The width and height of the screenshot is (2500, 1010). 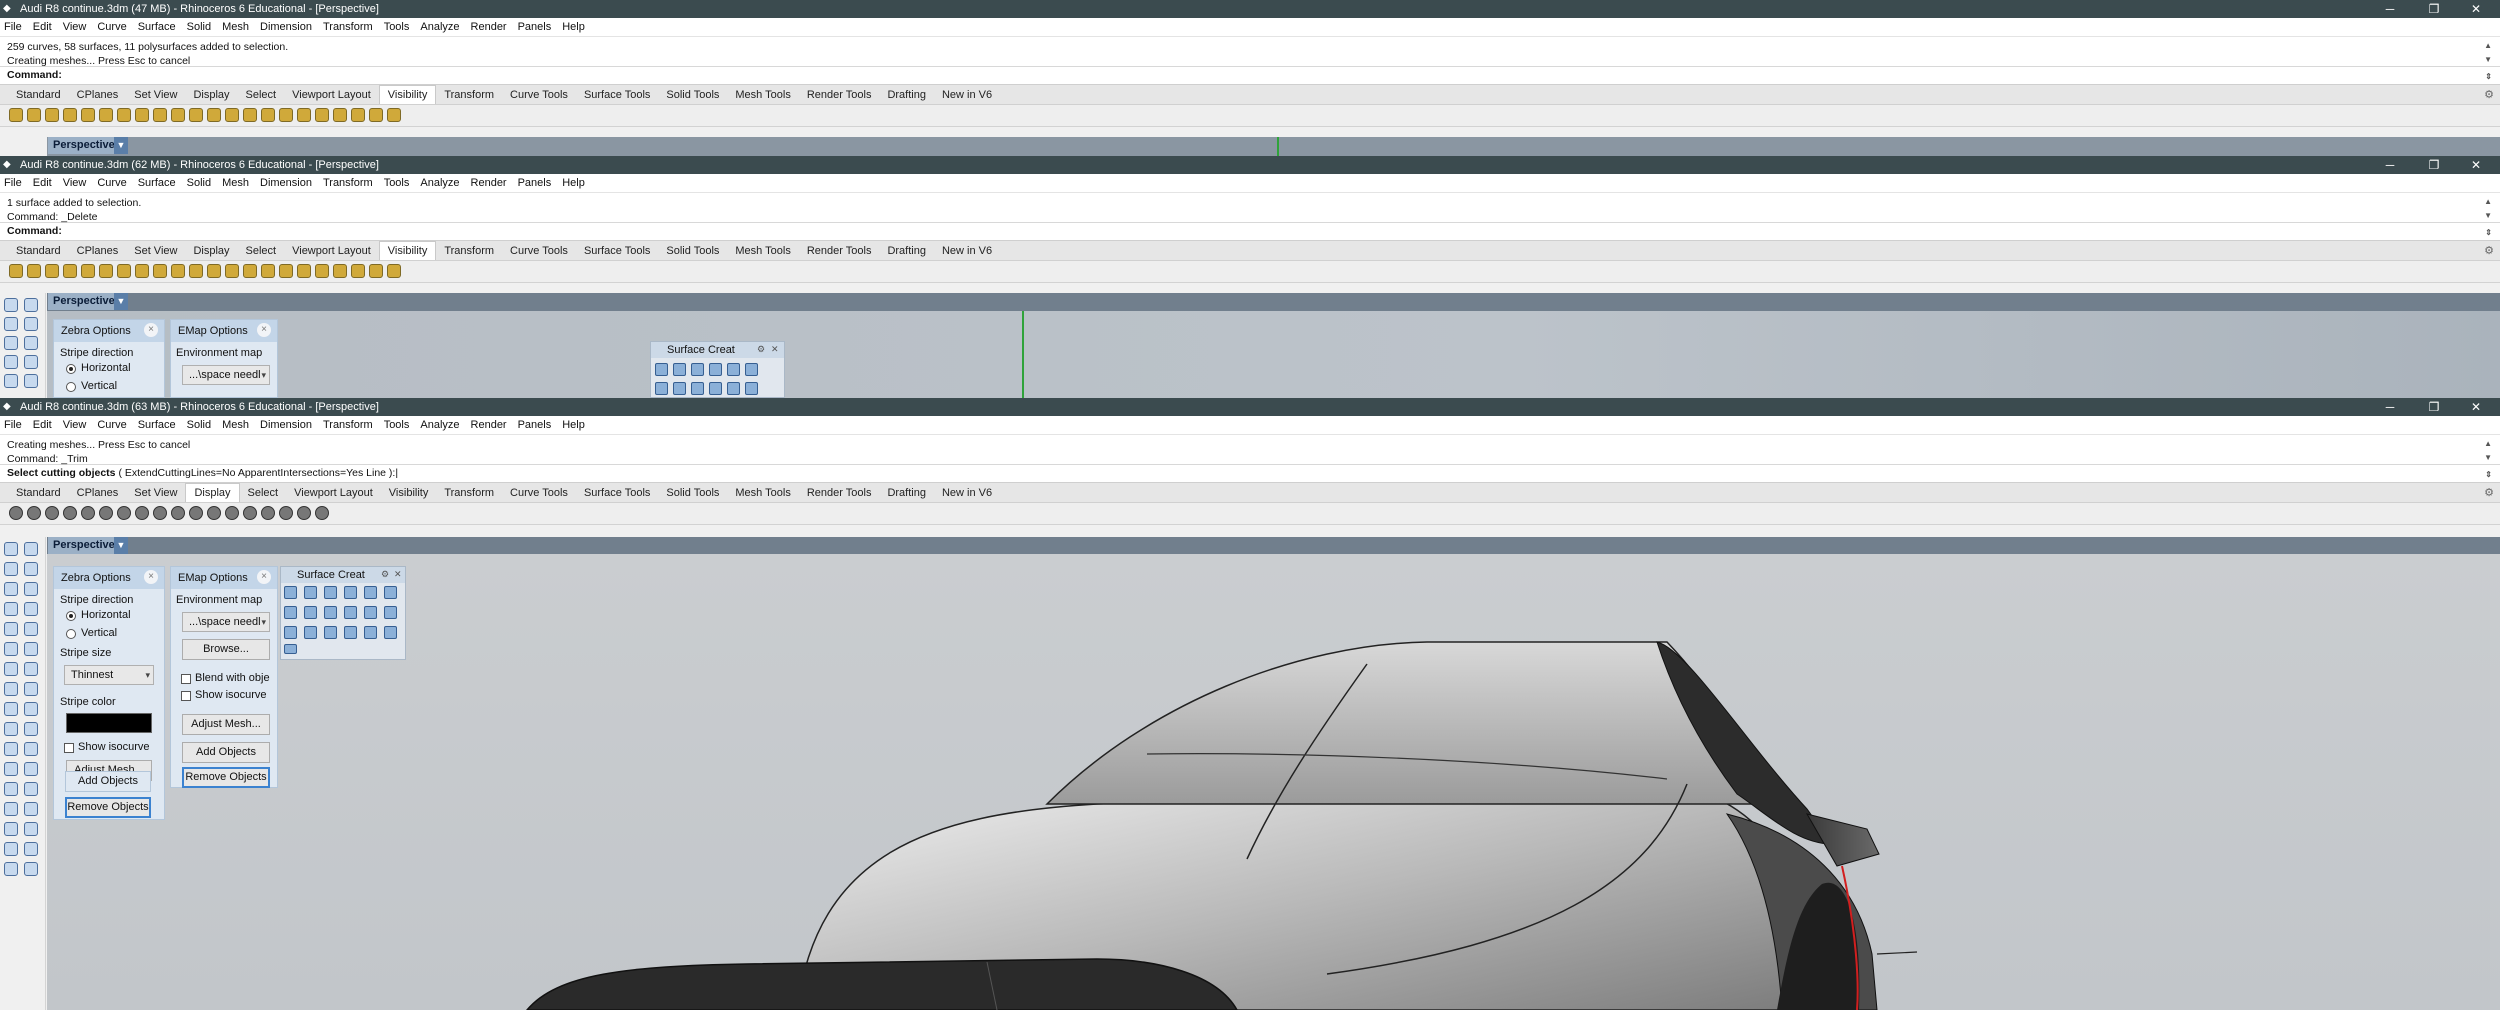 What do you see at coordinates (11, 305) in the screenshot?
I see `select-arrow-icon` at bounding box center [11, 305].